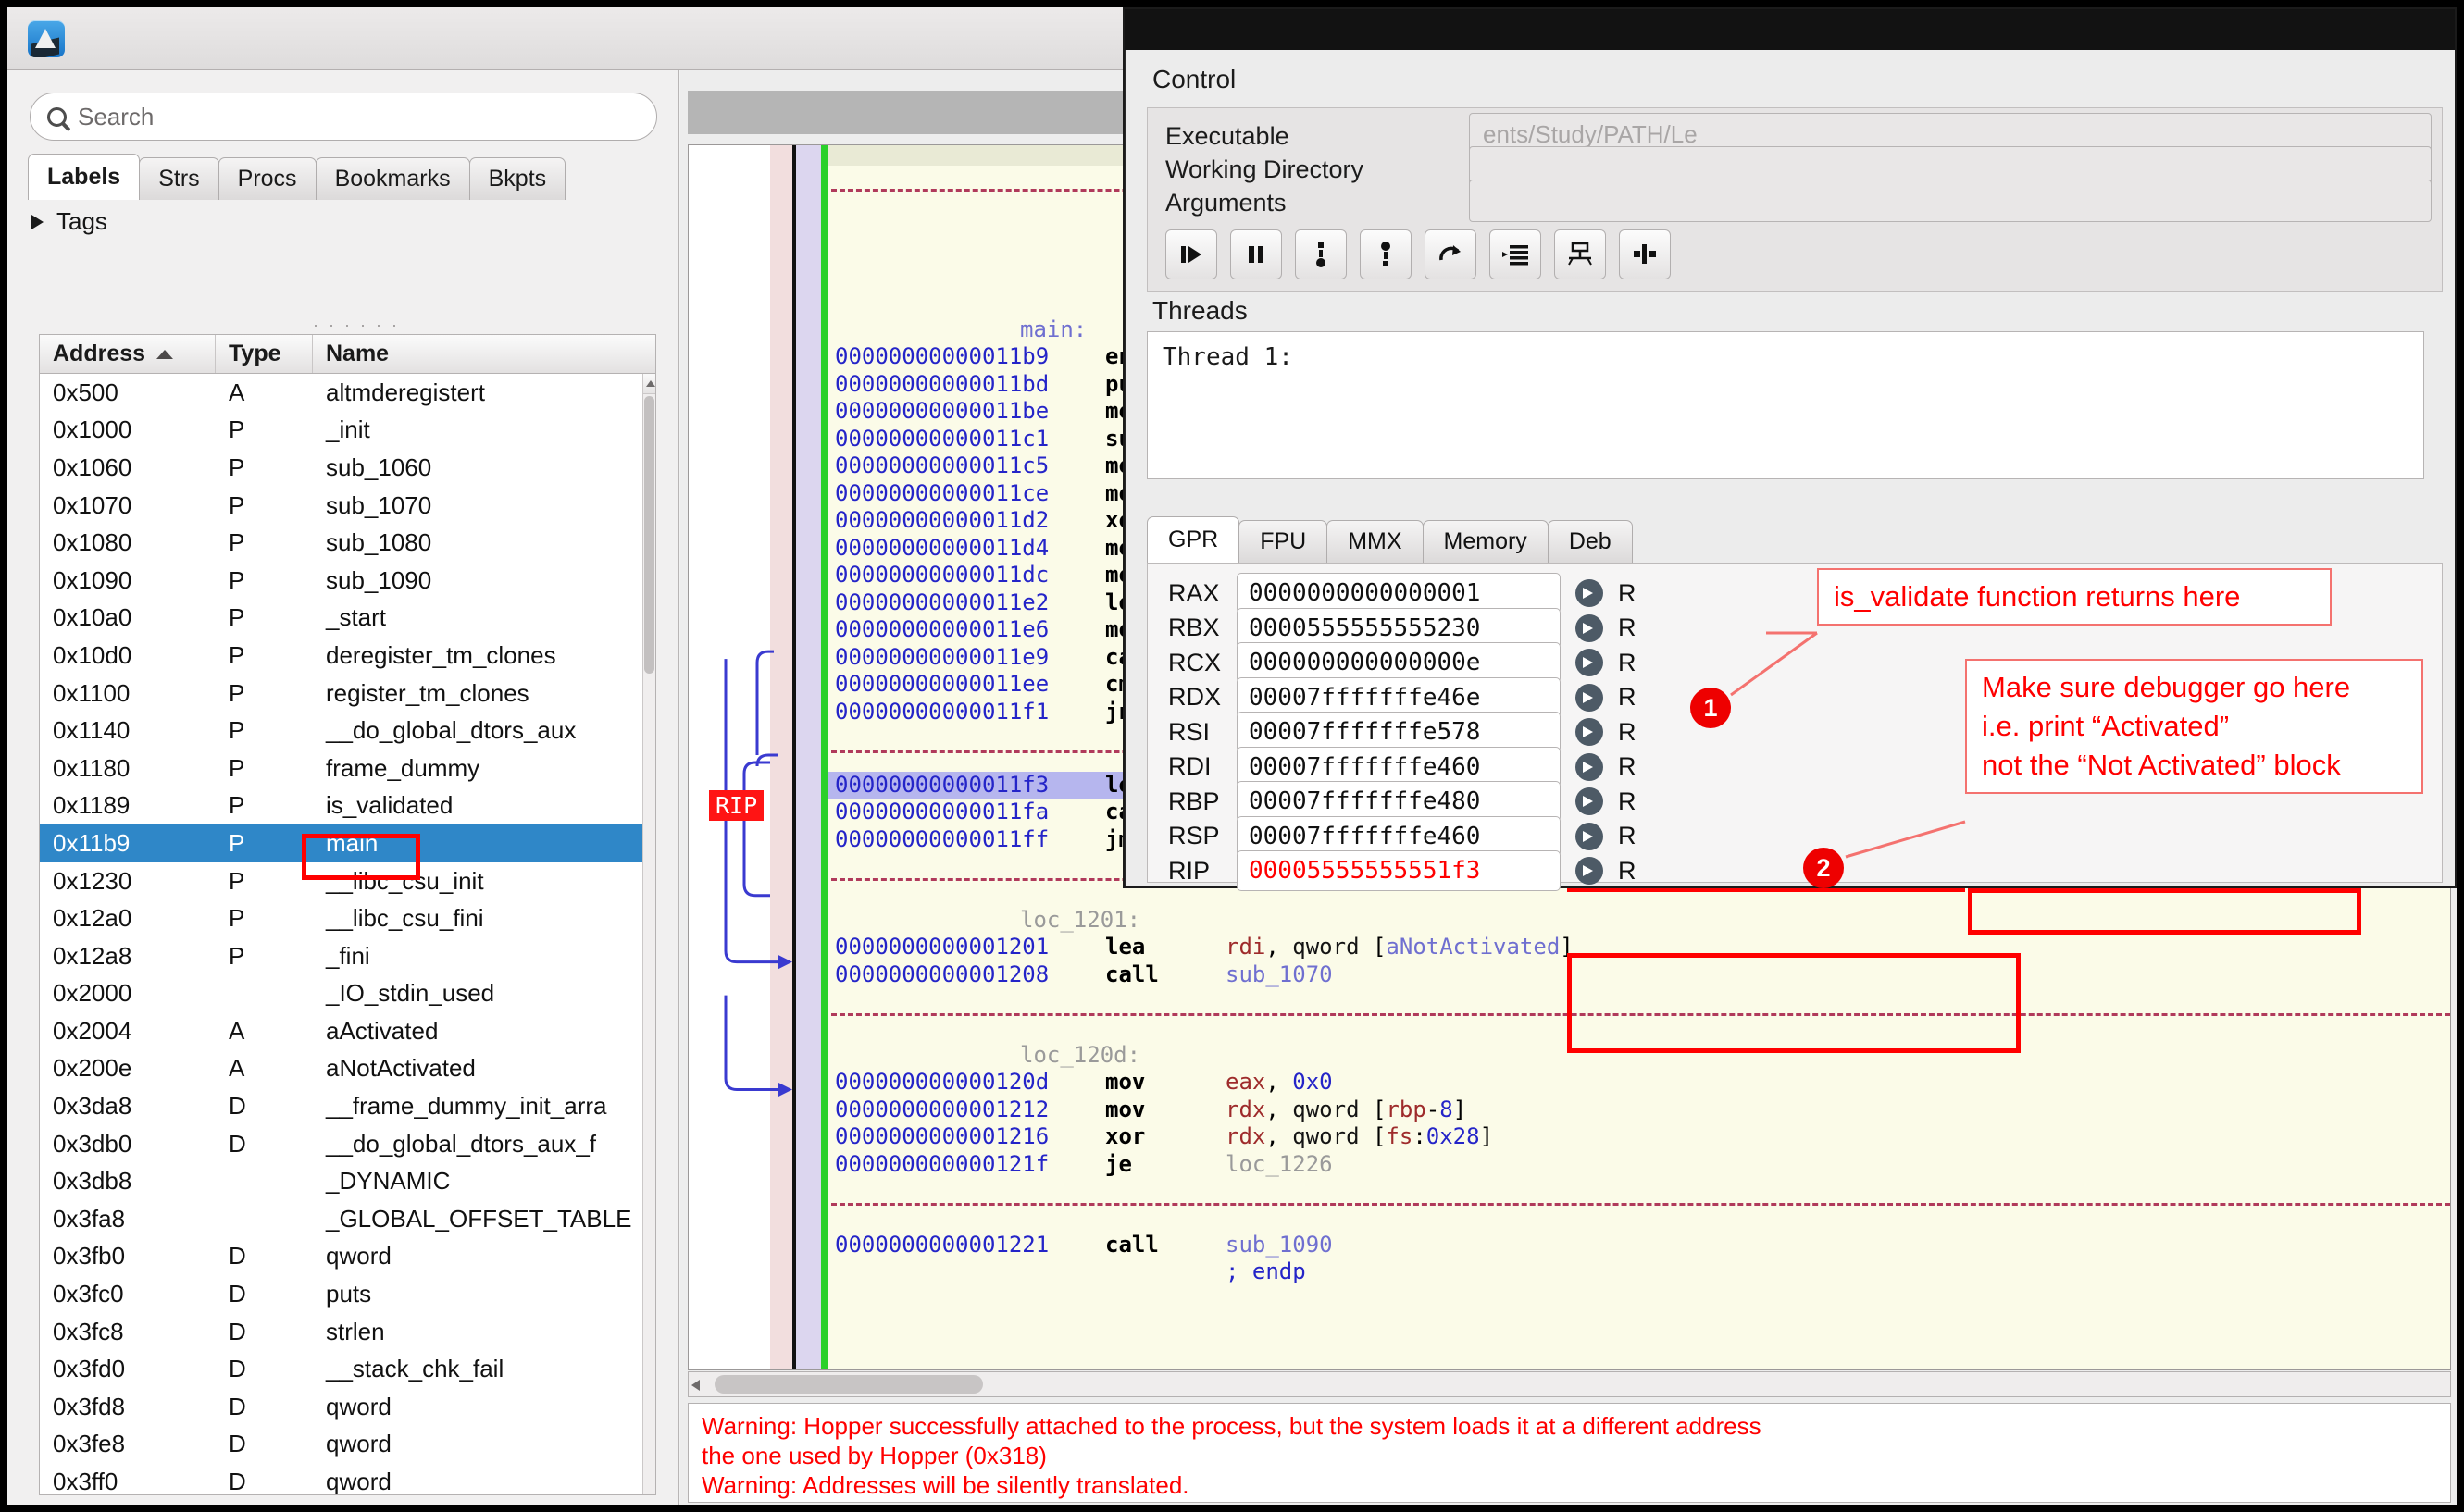 The image size is (2464, 1512). Describe the element at coordinates (1375, 541) in the screenshot. I see `tab-mmx: MMX` at that location.